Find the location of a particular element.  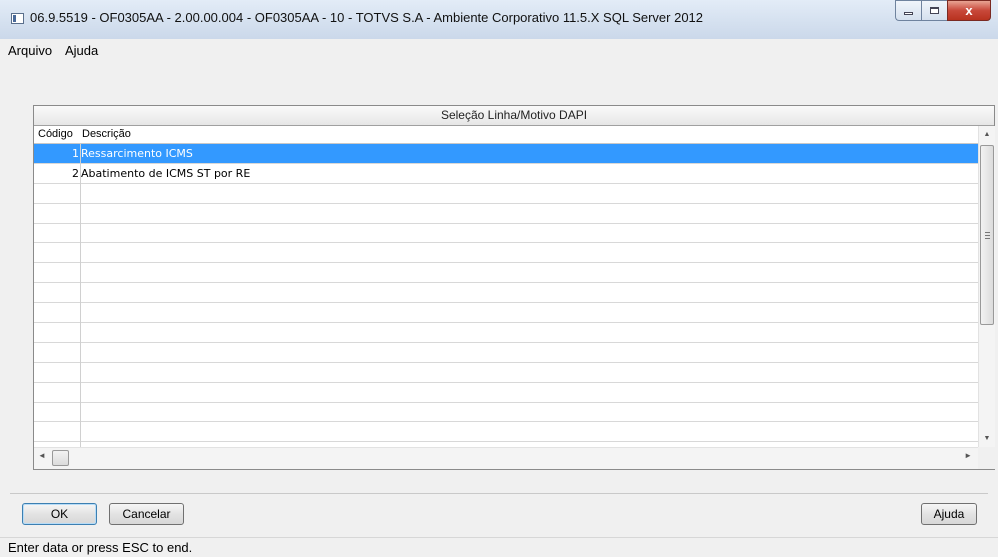

scrollbar-corner is located at coordinates (986, 458).